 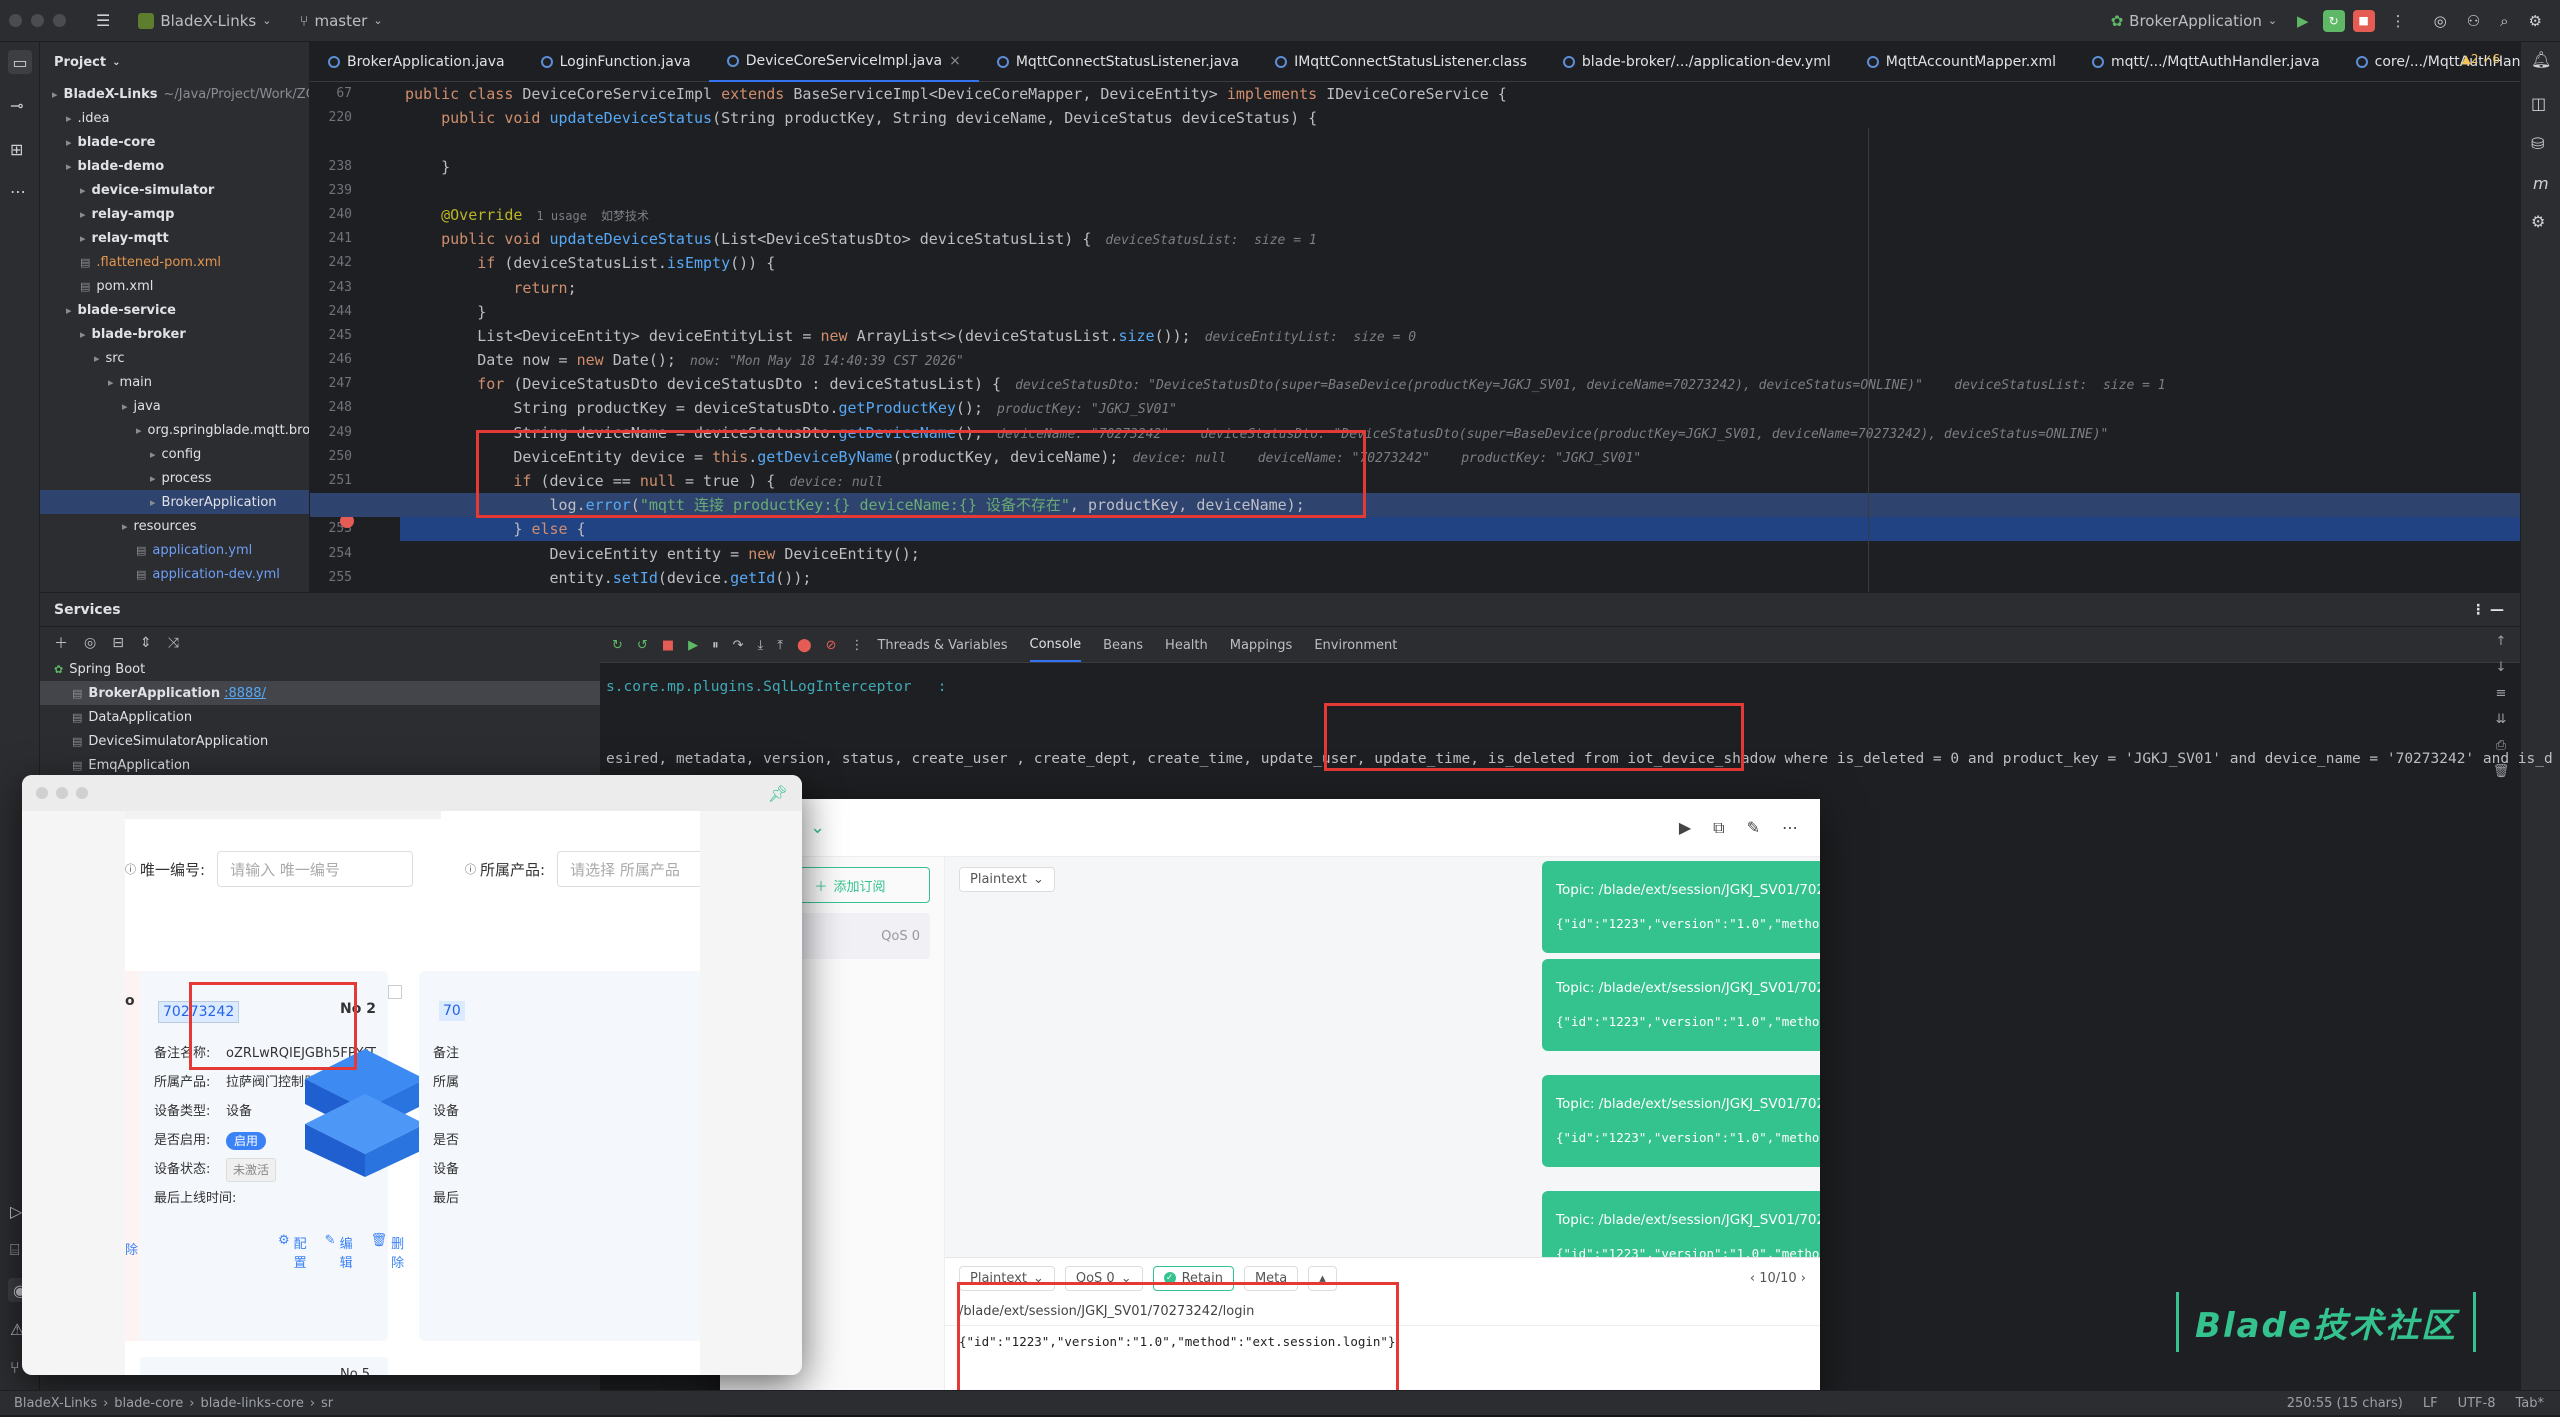 I want to click on editor-tab: BrokerApplication.java, so click(x=416, y=62).